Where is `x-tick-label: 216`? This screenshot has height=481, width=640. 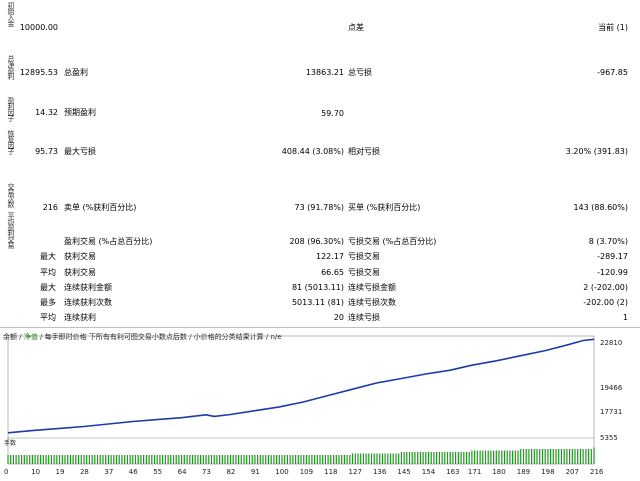
x-tick-label: 216 is located at coordinates (597, 472).